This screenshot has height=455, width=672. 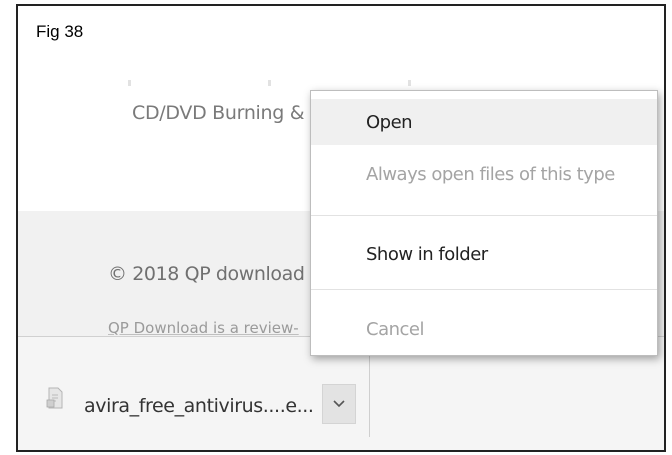 I want to click on download-menu-button, so click(x=339, y=404).